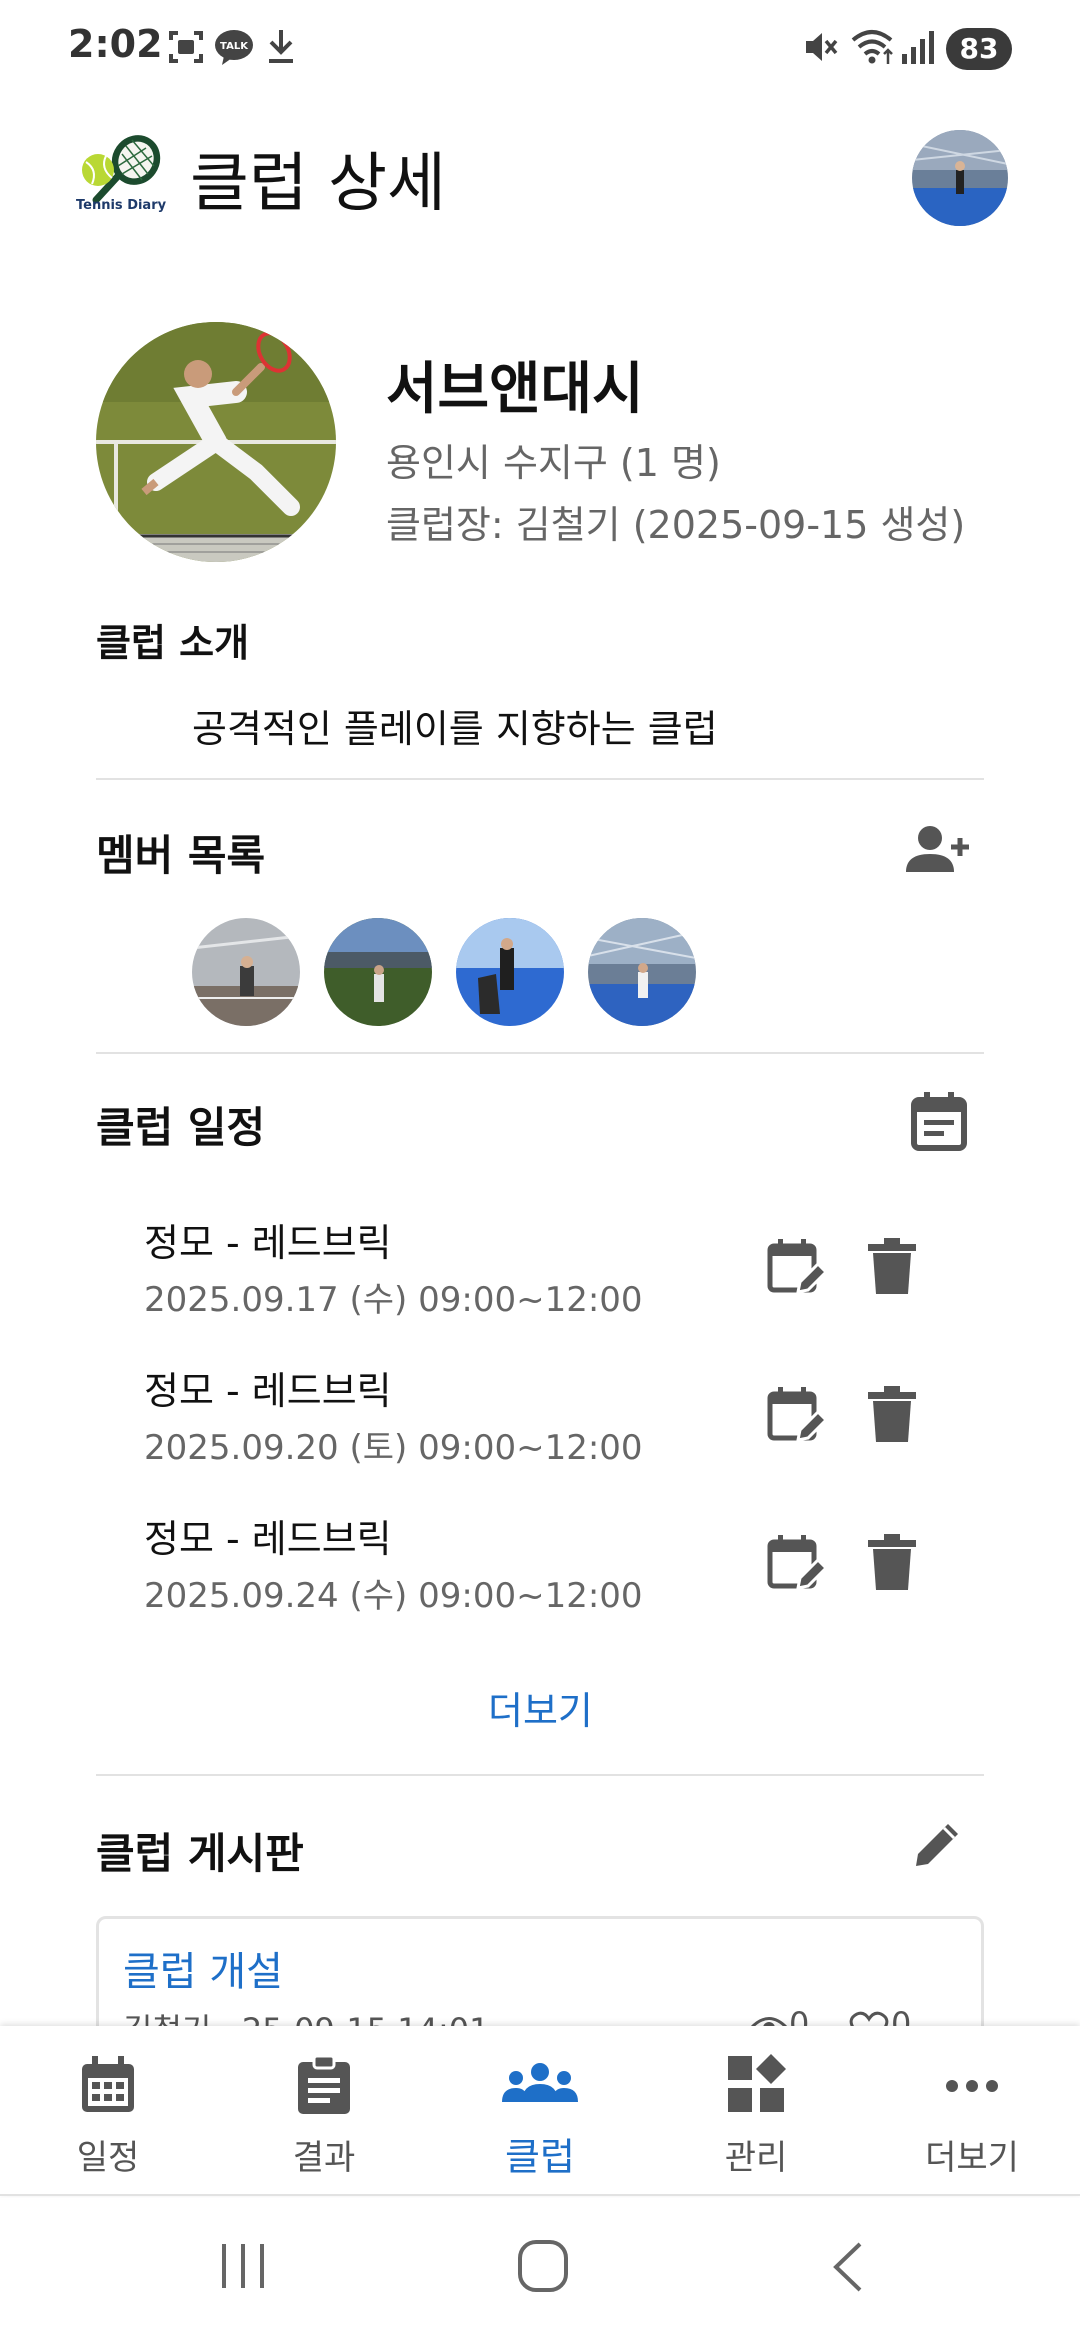  What do you see at coordinates (216, 442) in the screenshot?
I see `club-photo` at bounding box center [216, 442].